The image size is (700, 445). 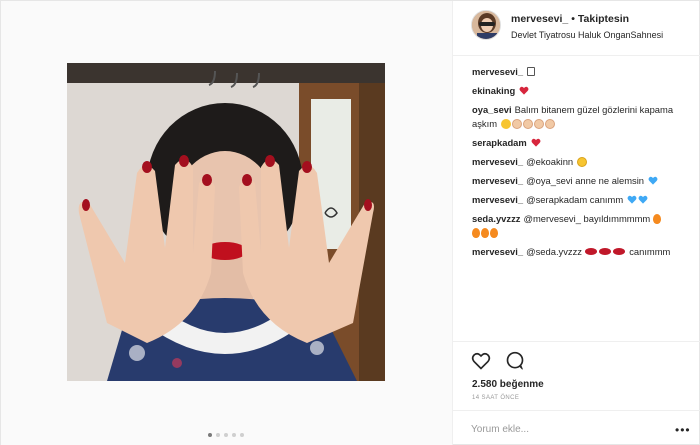 I want to click on comment-row: seda.yvzzz @mervesevi_ bayıldımmmmm, so click(x=582, y=226).